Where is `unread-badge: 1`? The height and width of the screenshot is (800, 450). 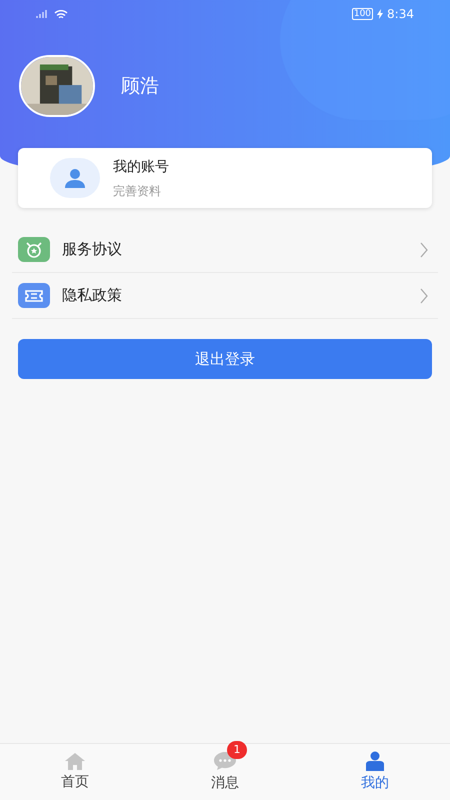
unread-badge: 1 is located at coordinates (237, 749).